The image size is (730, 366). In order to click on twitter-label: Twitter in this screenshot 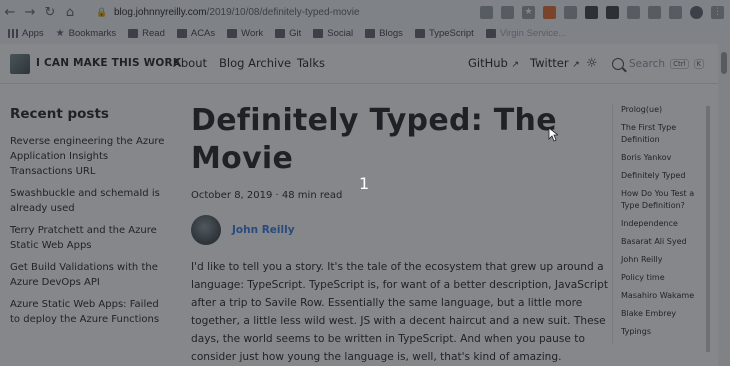, I will do `click(549, 63)`.